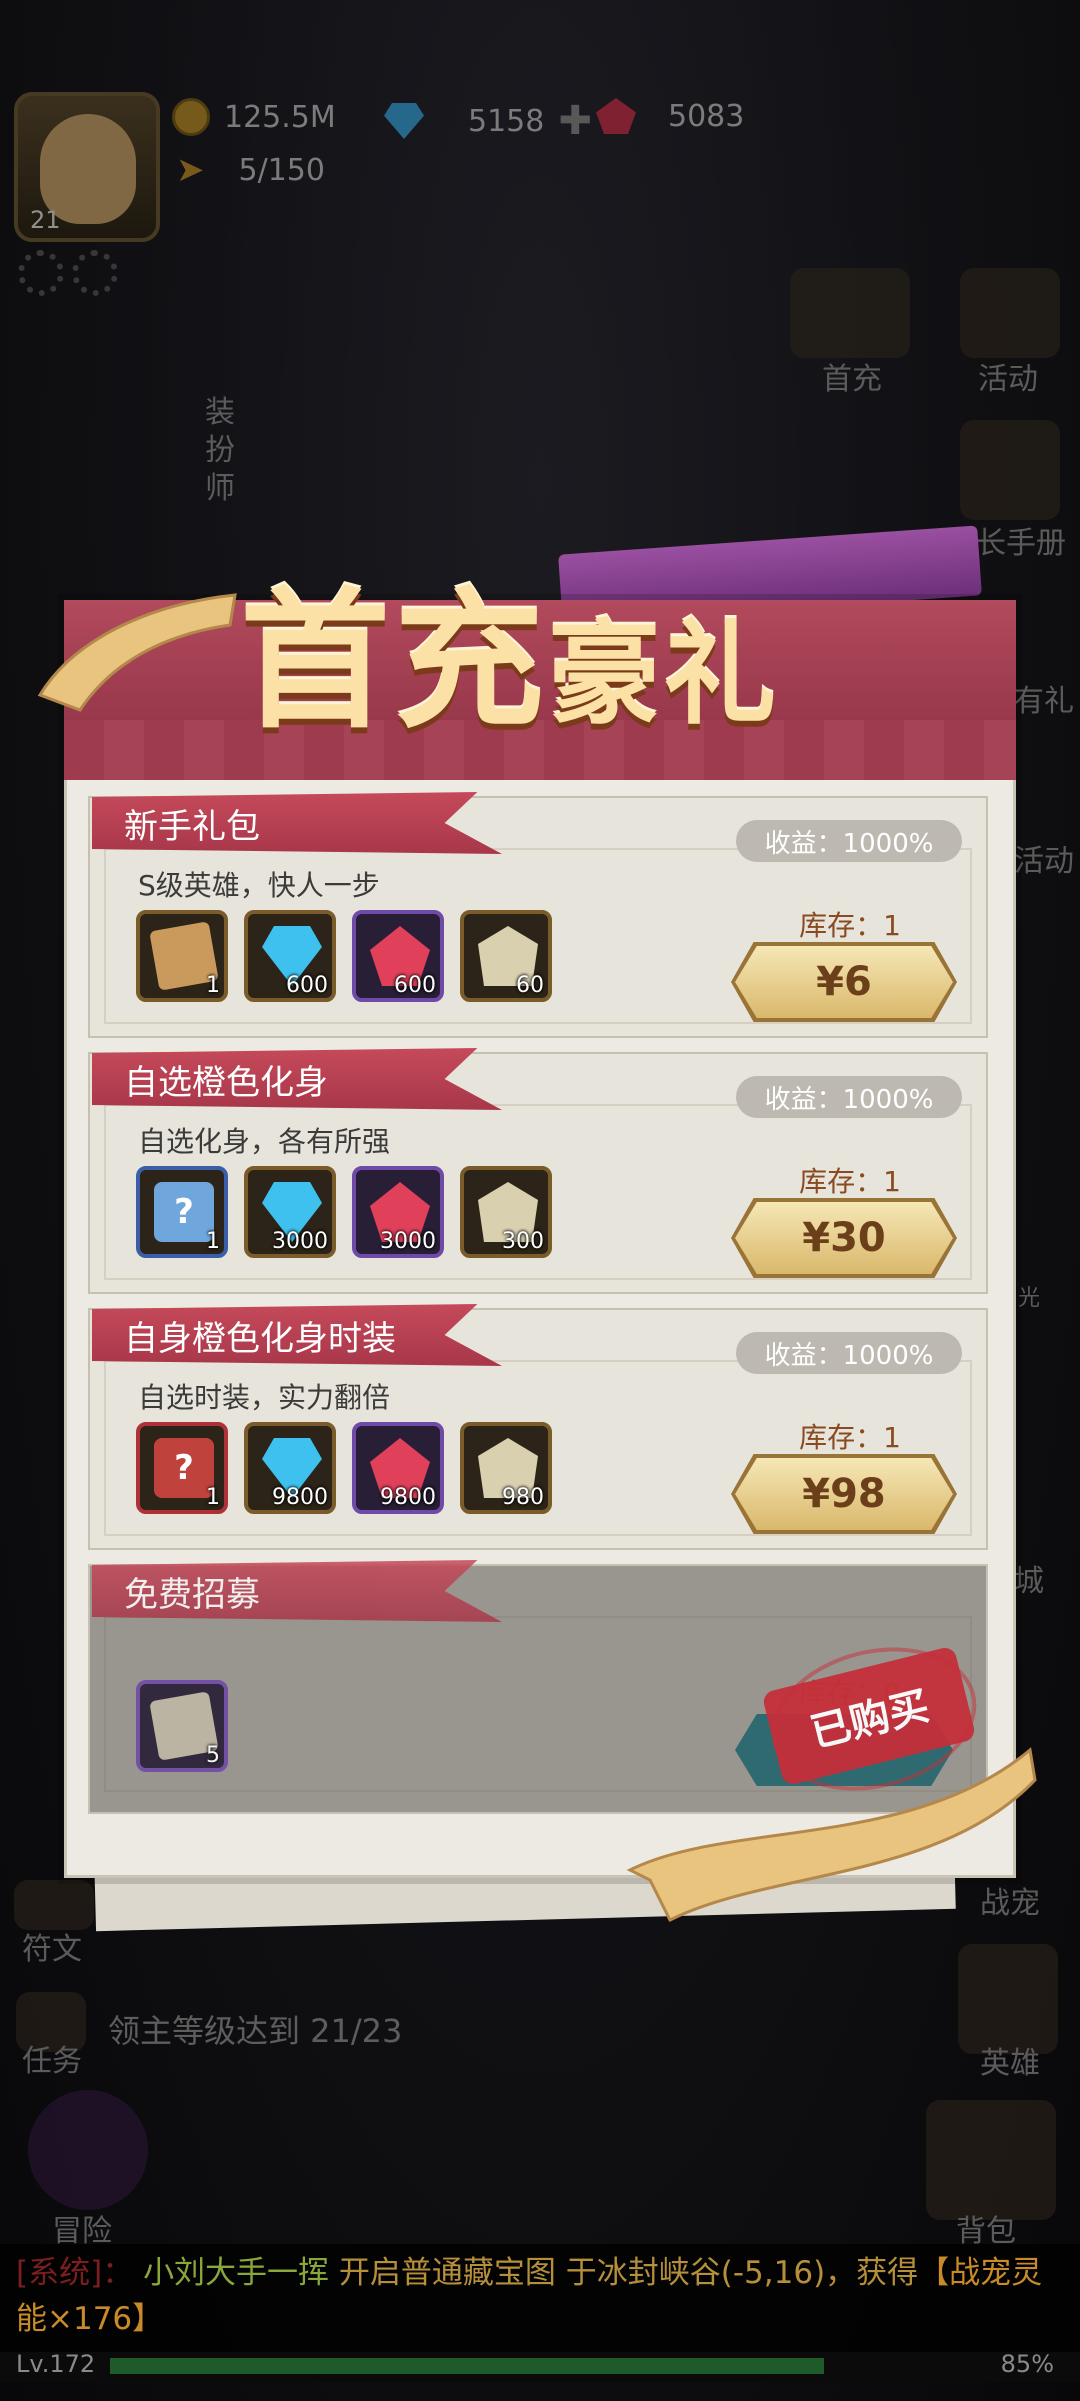 The width and height of the screenshot is (1080, 2401). What do you see at coordinates (506, 1468) in the screenshot?
I see `item-slot: 980` at bounding box center [506, 1468].